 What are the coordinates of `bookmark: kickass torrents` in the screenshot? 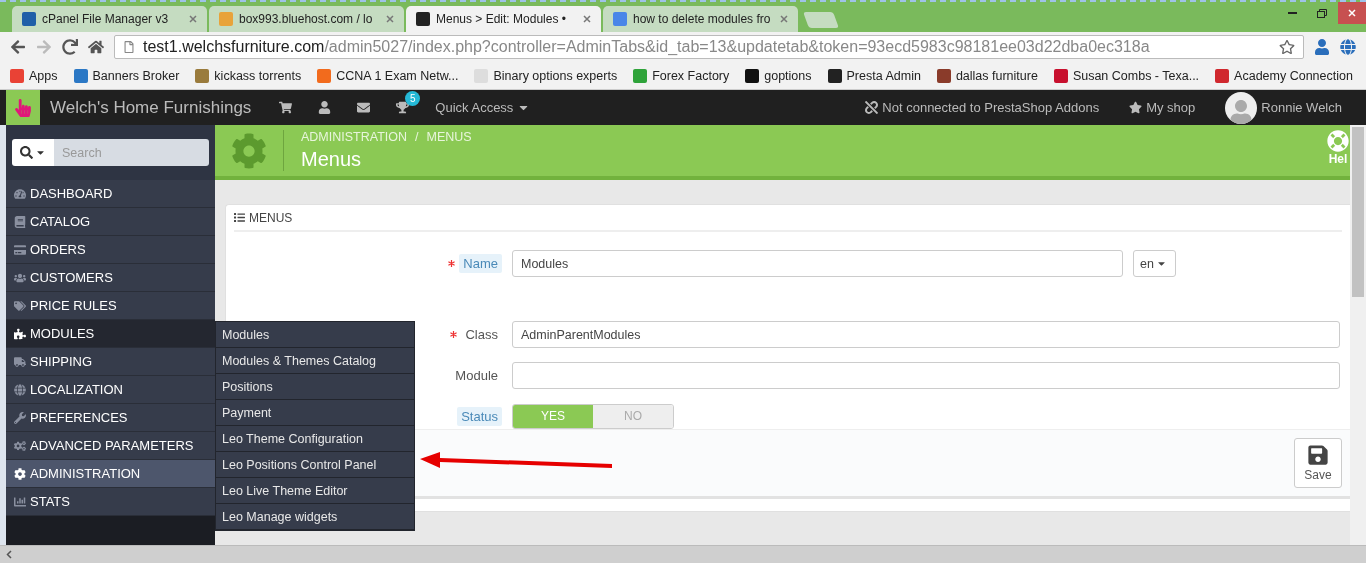 It's located at (248, 75).